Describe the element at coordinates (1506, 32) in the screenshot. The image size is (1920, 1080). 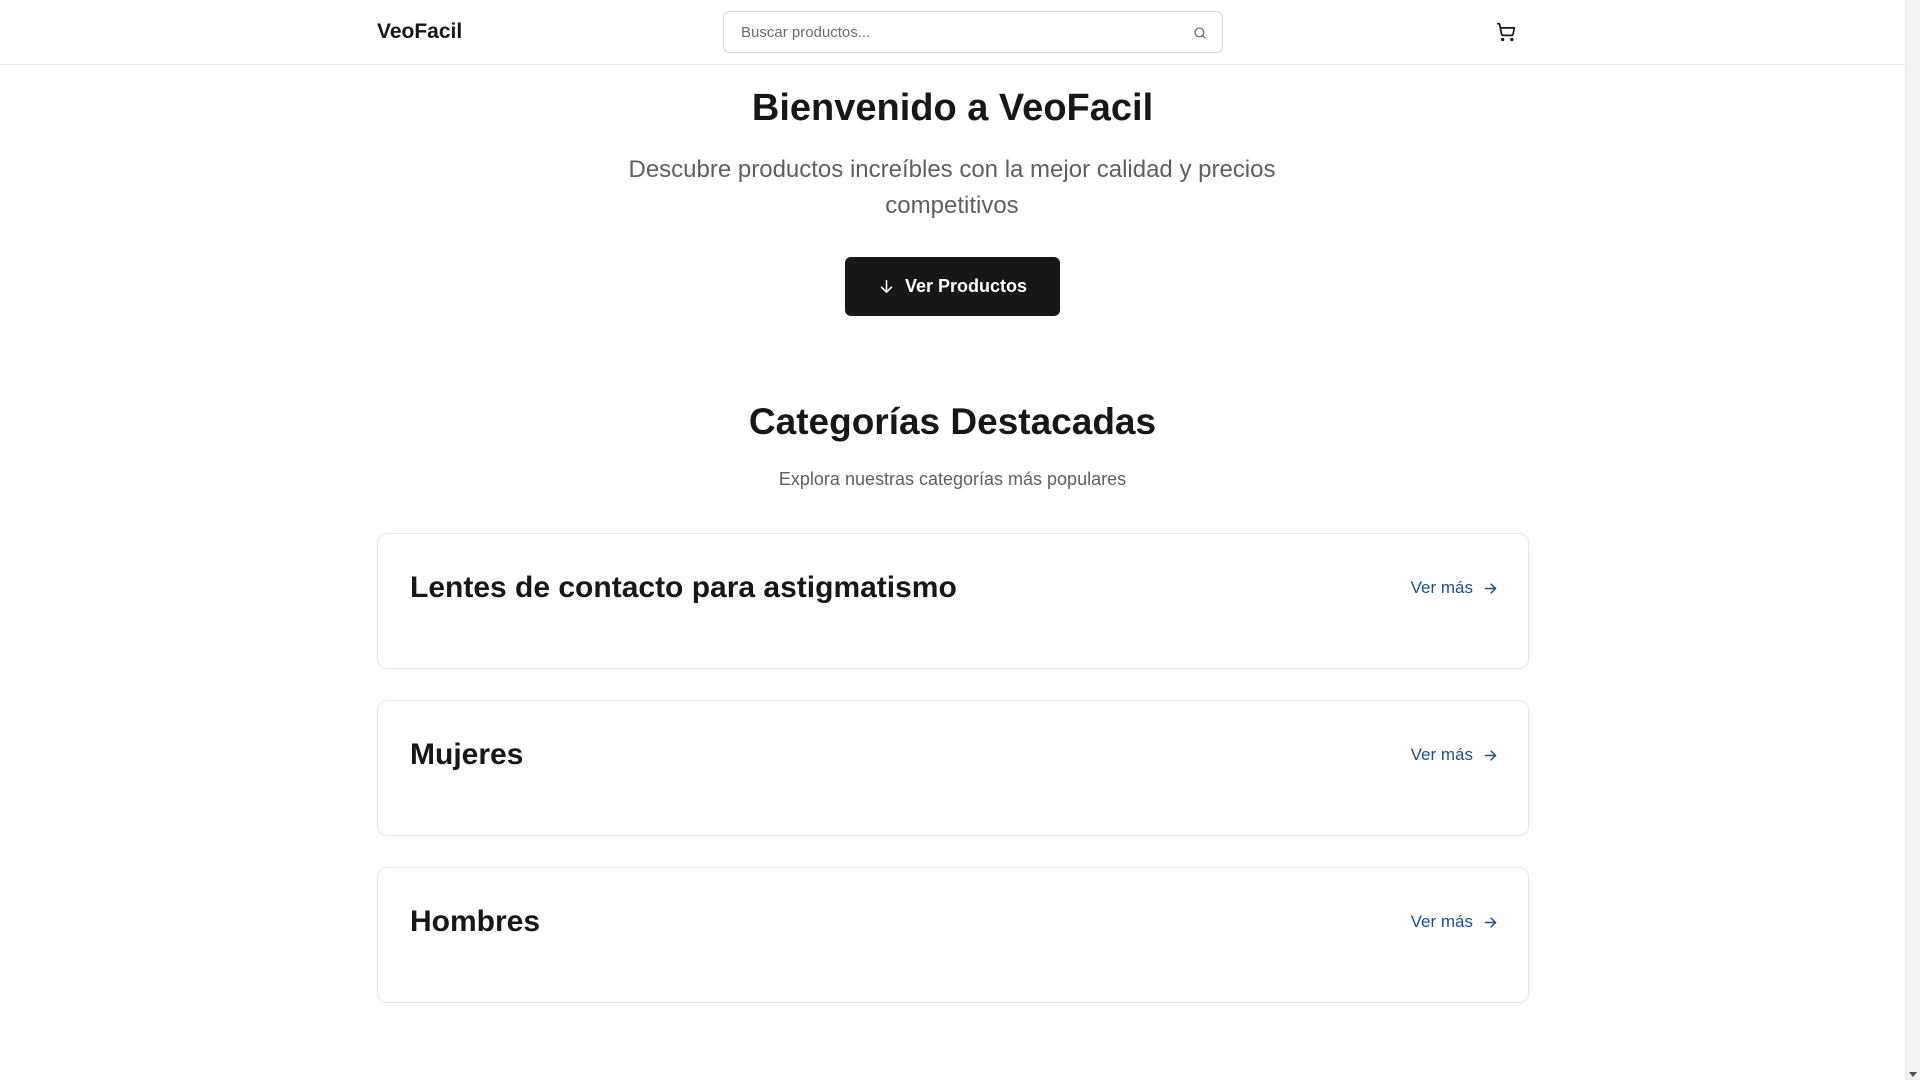
I see `cart-icon` at that location.